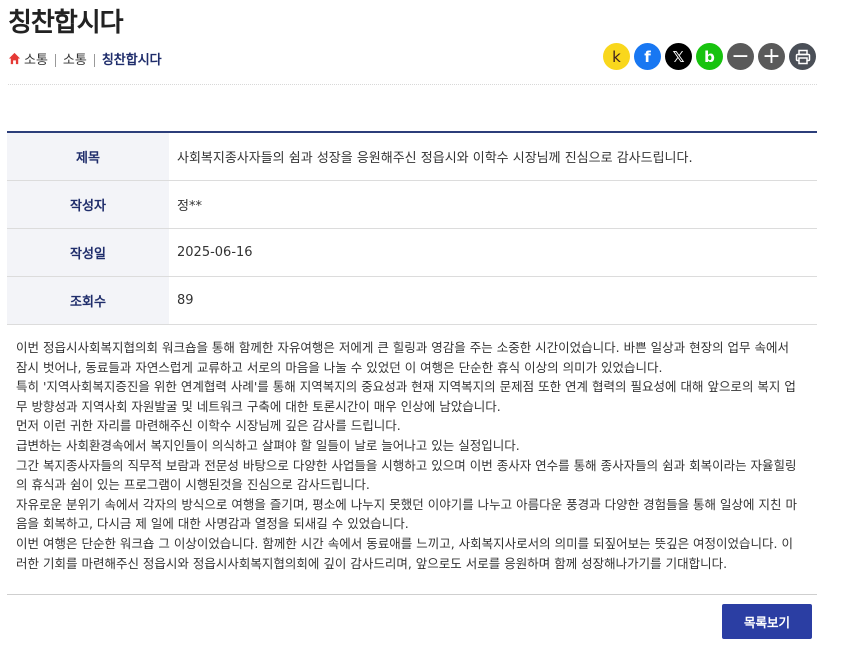 The image size is (845, 647). Describe the element at coordinates (185, 300) in the screenshot. I see `post-views: 89` at that location.